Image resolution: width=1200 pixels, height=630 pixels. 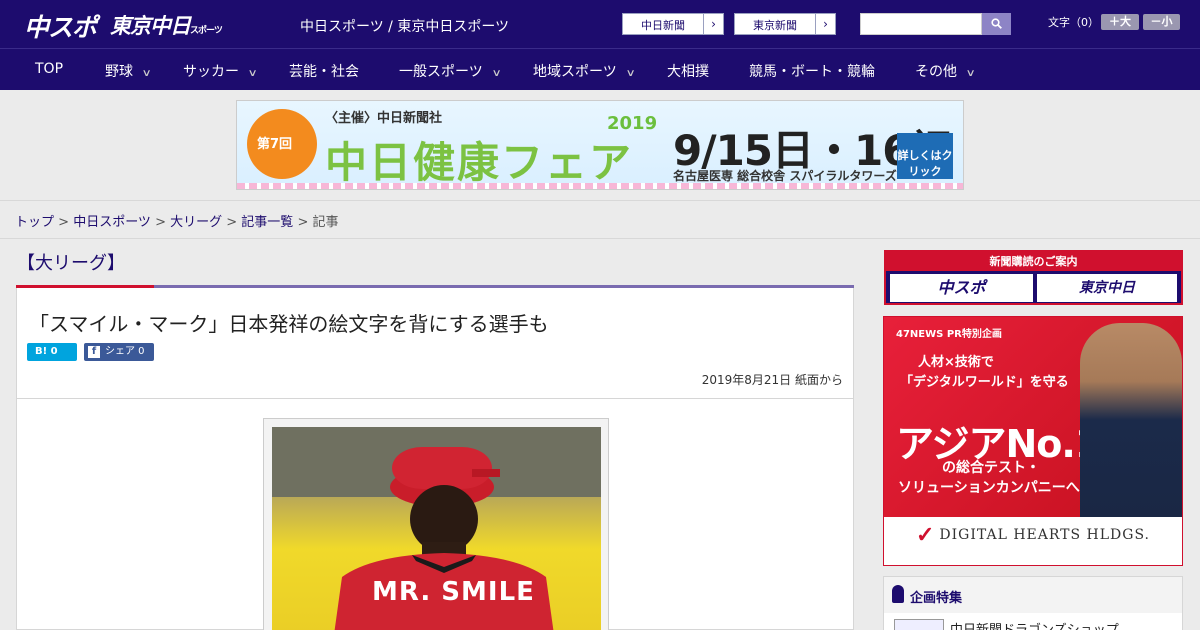 I want to click on article-date: 2019年8月21日 紙面から, so click(x=772, y=380).